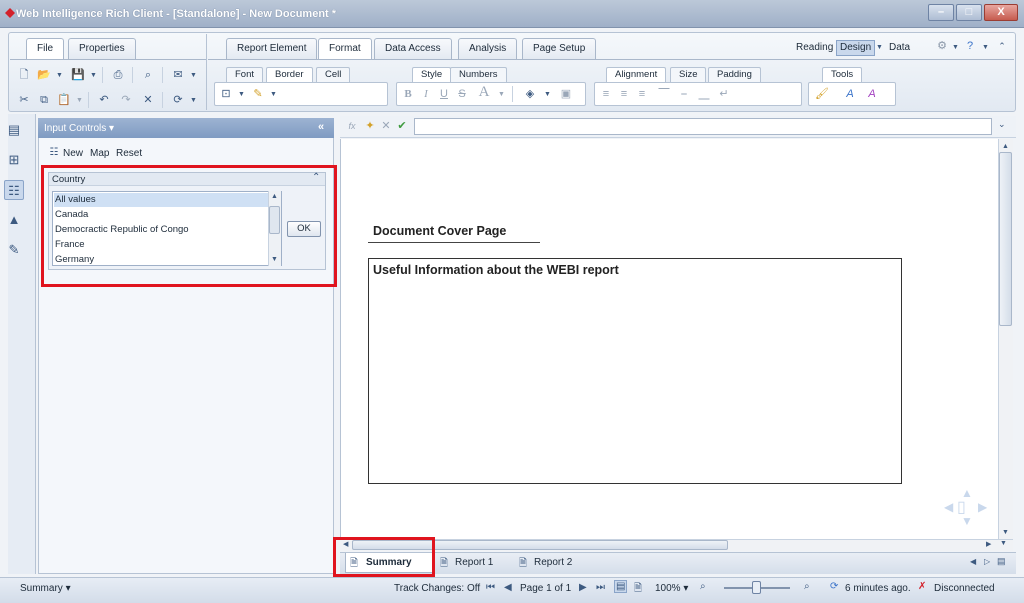 The width and height of the screenshot is (1024, 603). Describe the element at coordinates (969, 12) in the screenshot. I see `maximize-button: □` at that location.